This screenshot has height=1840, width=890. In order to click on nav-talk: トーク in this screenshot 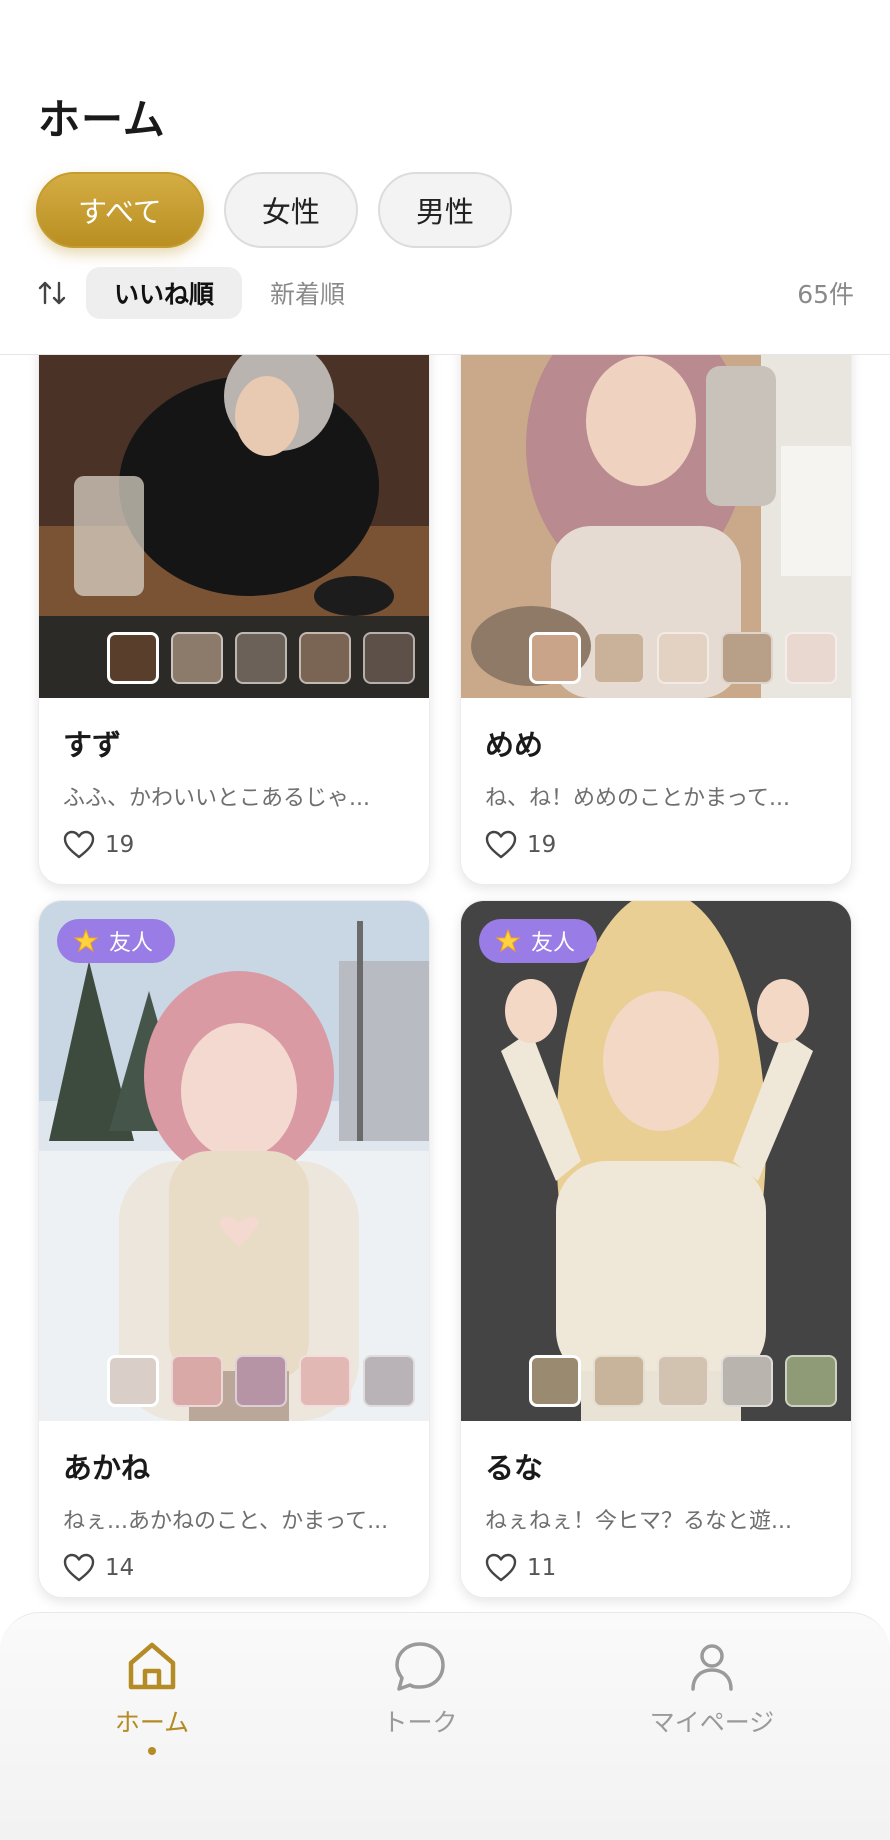, I will do `click(420, 1688)`.